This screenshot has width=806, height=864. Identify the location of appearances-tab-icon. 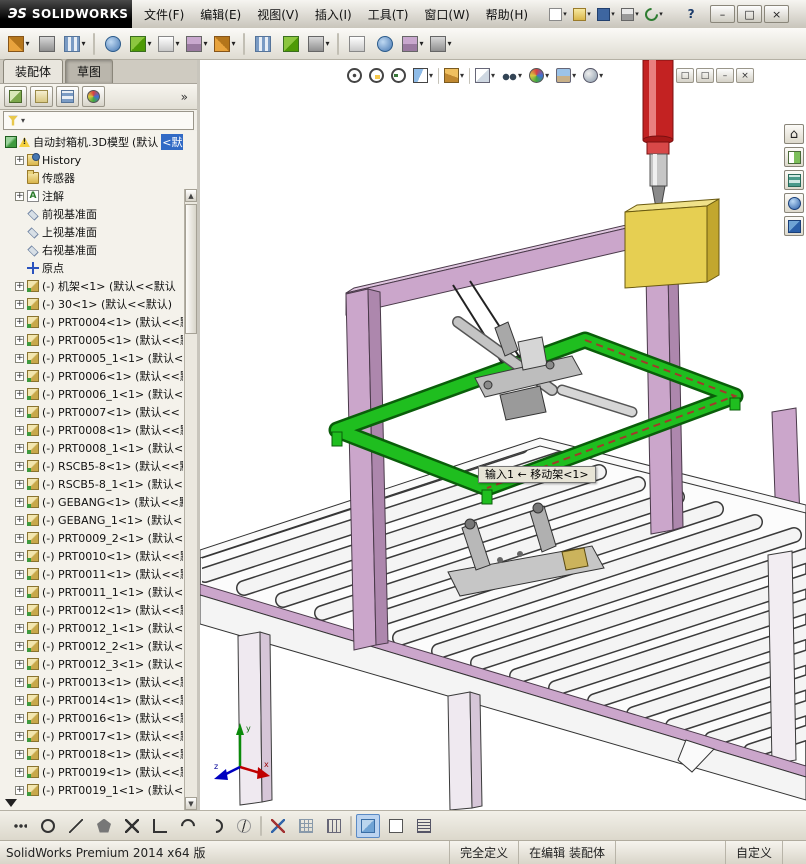
(93, 96).